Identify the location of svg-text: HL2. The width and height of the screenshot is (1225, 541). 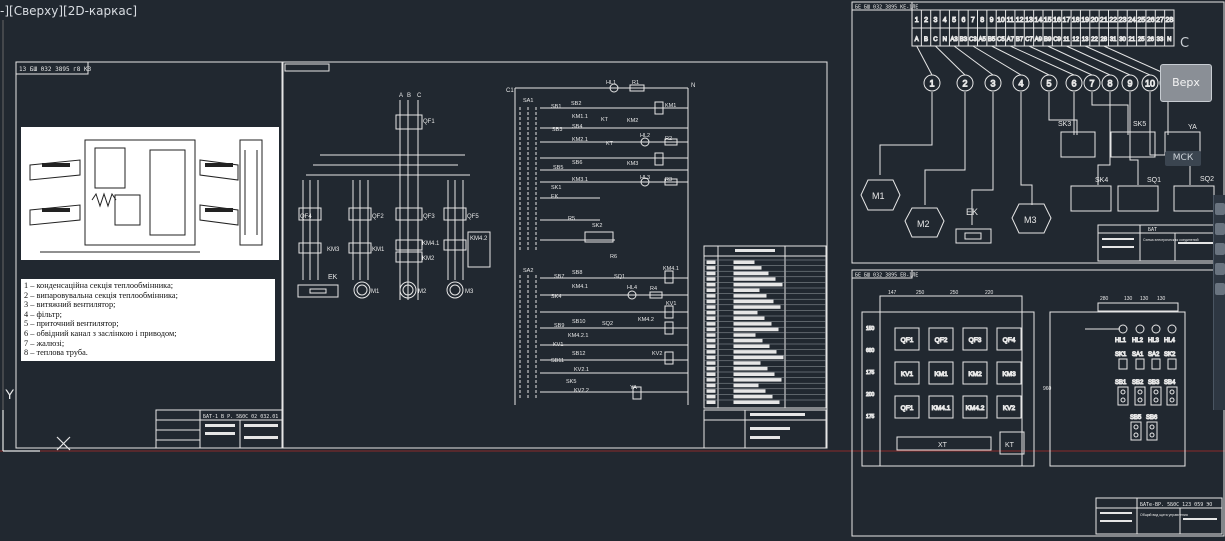
(645, 136).